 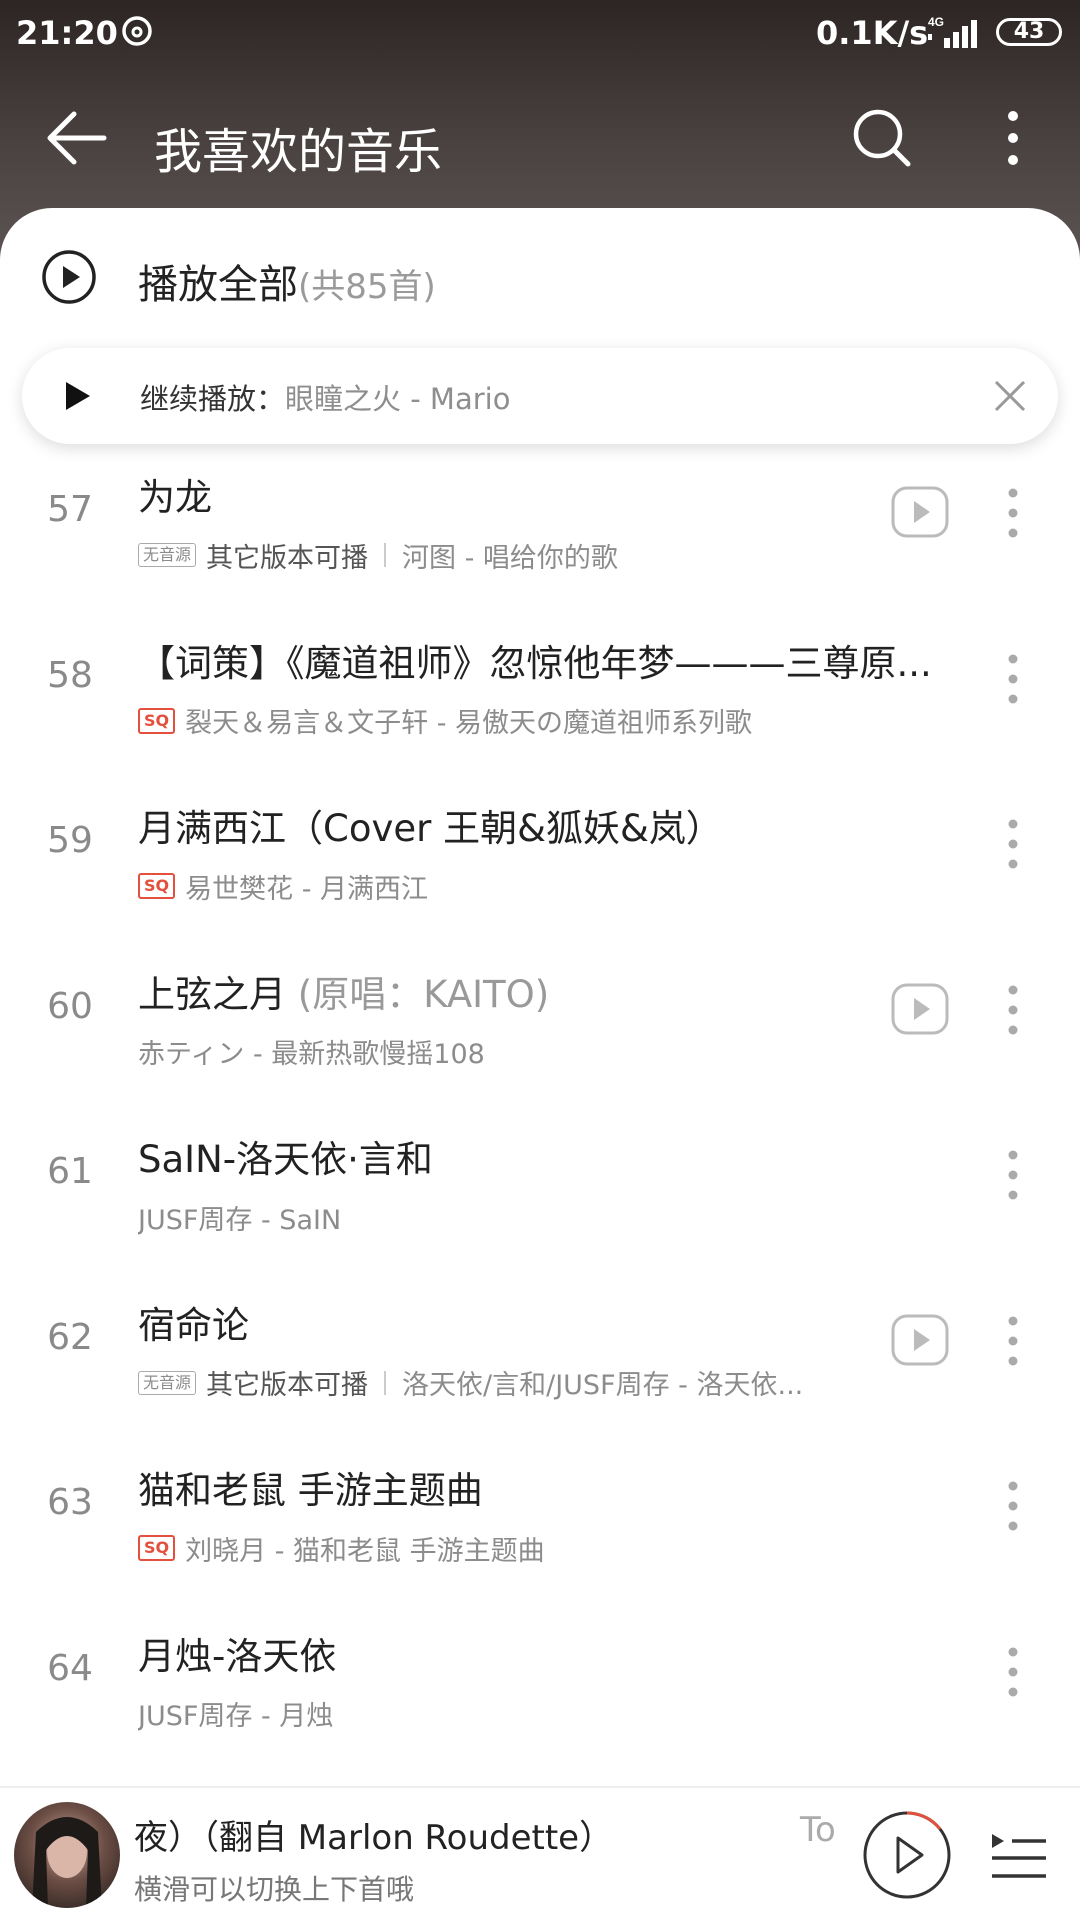 I want to click on song-row: 60 上弦之月 (原唱：KAITO) 赤ティン - 最新热歌慢摇108, so click(x=540, y=1035).